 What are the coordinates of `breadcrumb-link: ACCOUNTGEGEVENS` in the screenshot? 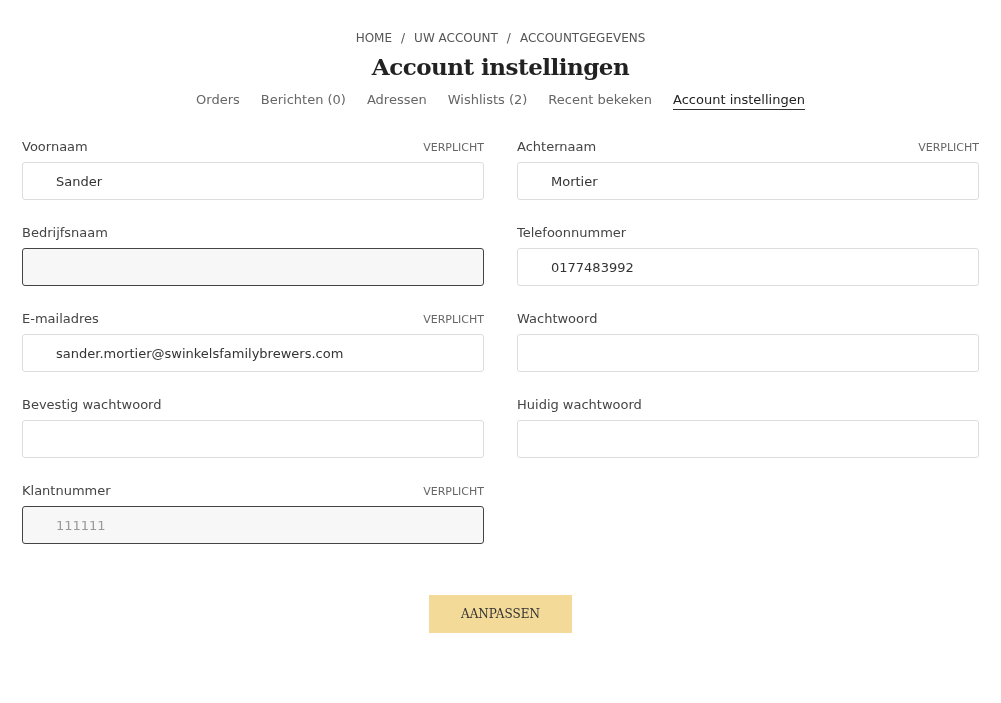 It's located at (582, 38).